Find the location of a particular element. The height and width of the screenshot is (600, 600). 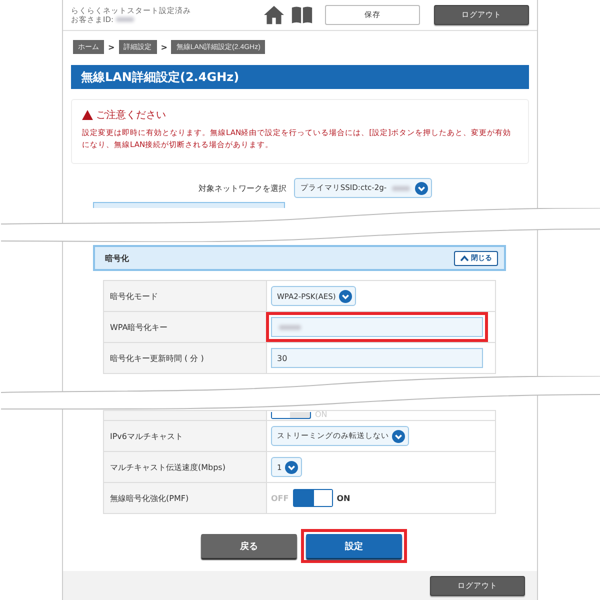

off-label: OFF is located at coordinates (280, 498).